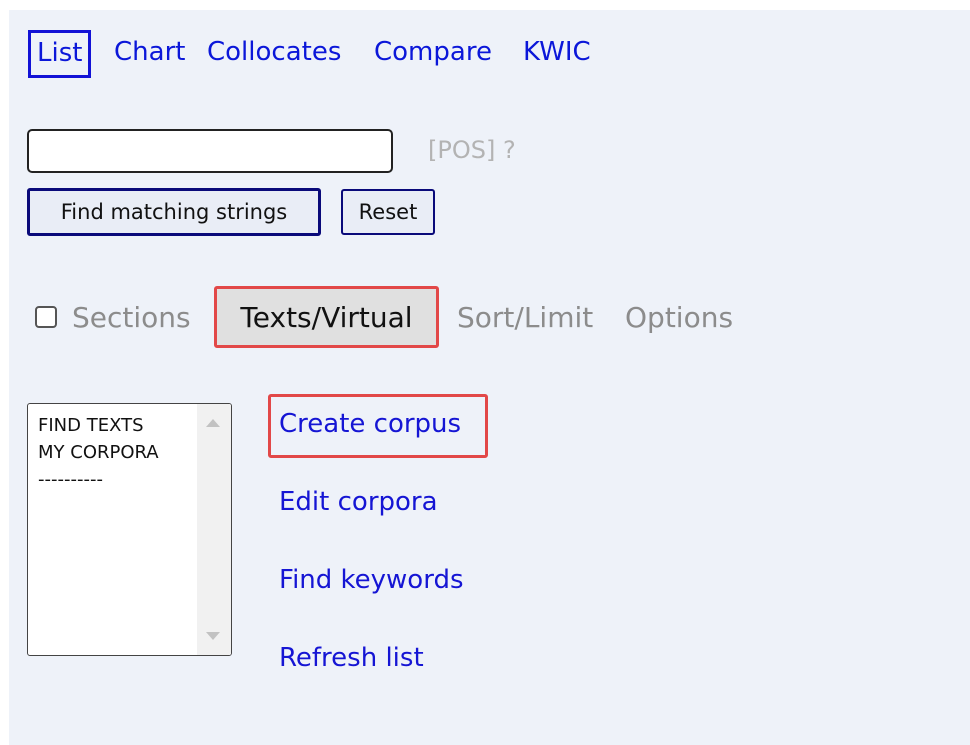 The image size is (970, 745). Describe the element at coordinates (214, 529) in the screenshot. I see `listbox-scrollbar` at that location.